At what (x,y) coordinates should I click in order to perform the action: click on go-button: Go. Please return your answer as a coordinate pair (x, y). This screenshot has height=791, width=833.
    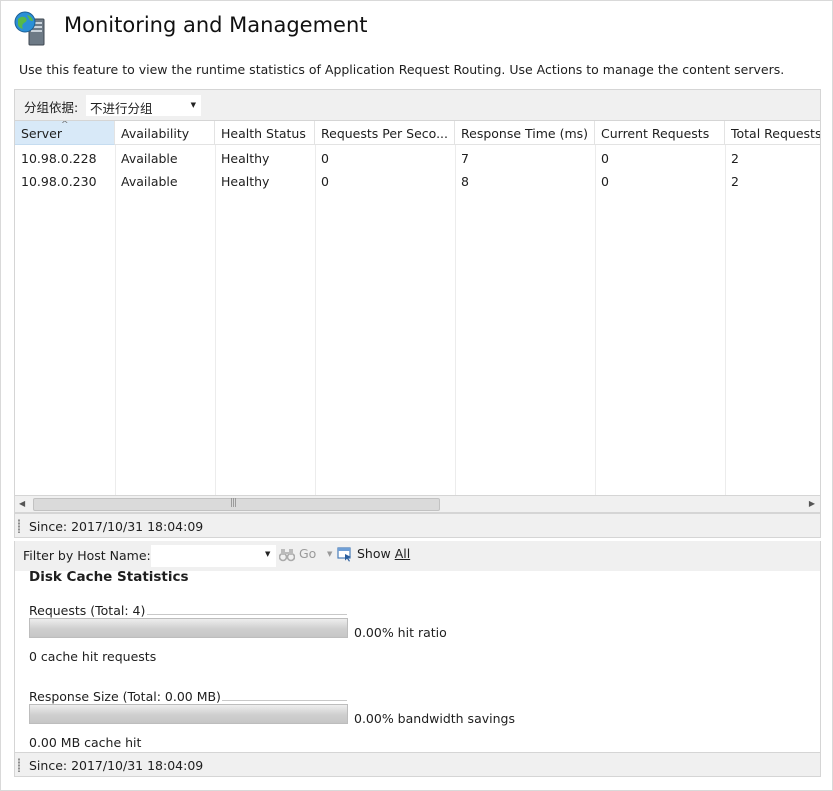
    Looking at the image, I should click on (297, 556).